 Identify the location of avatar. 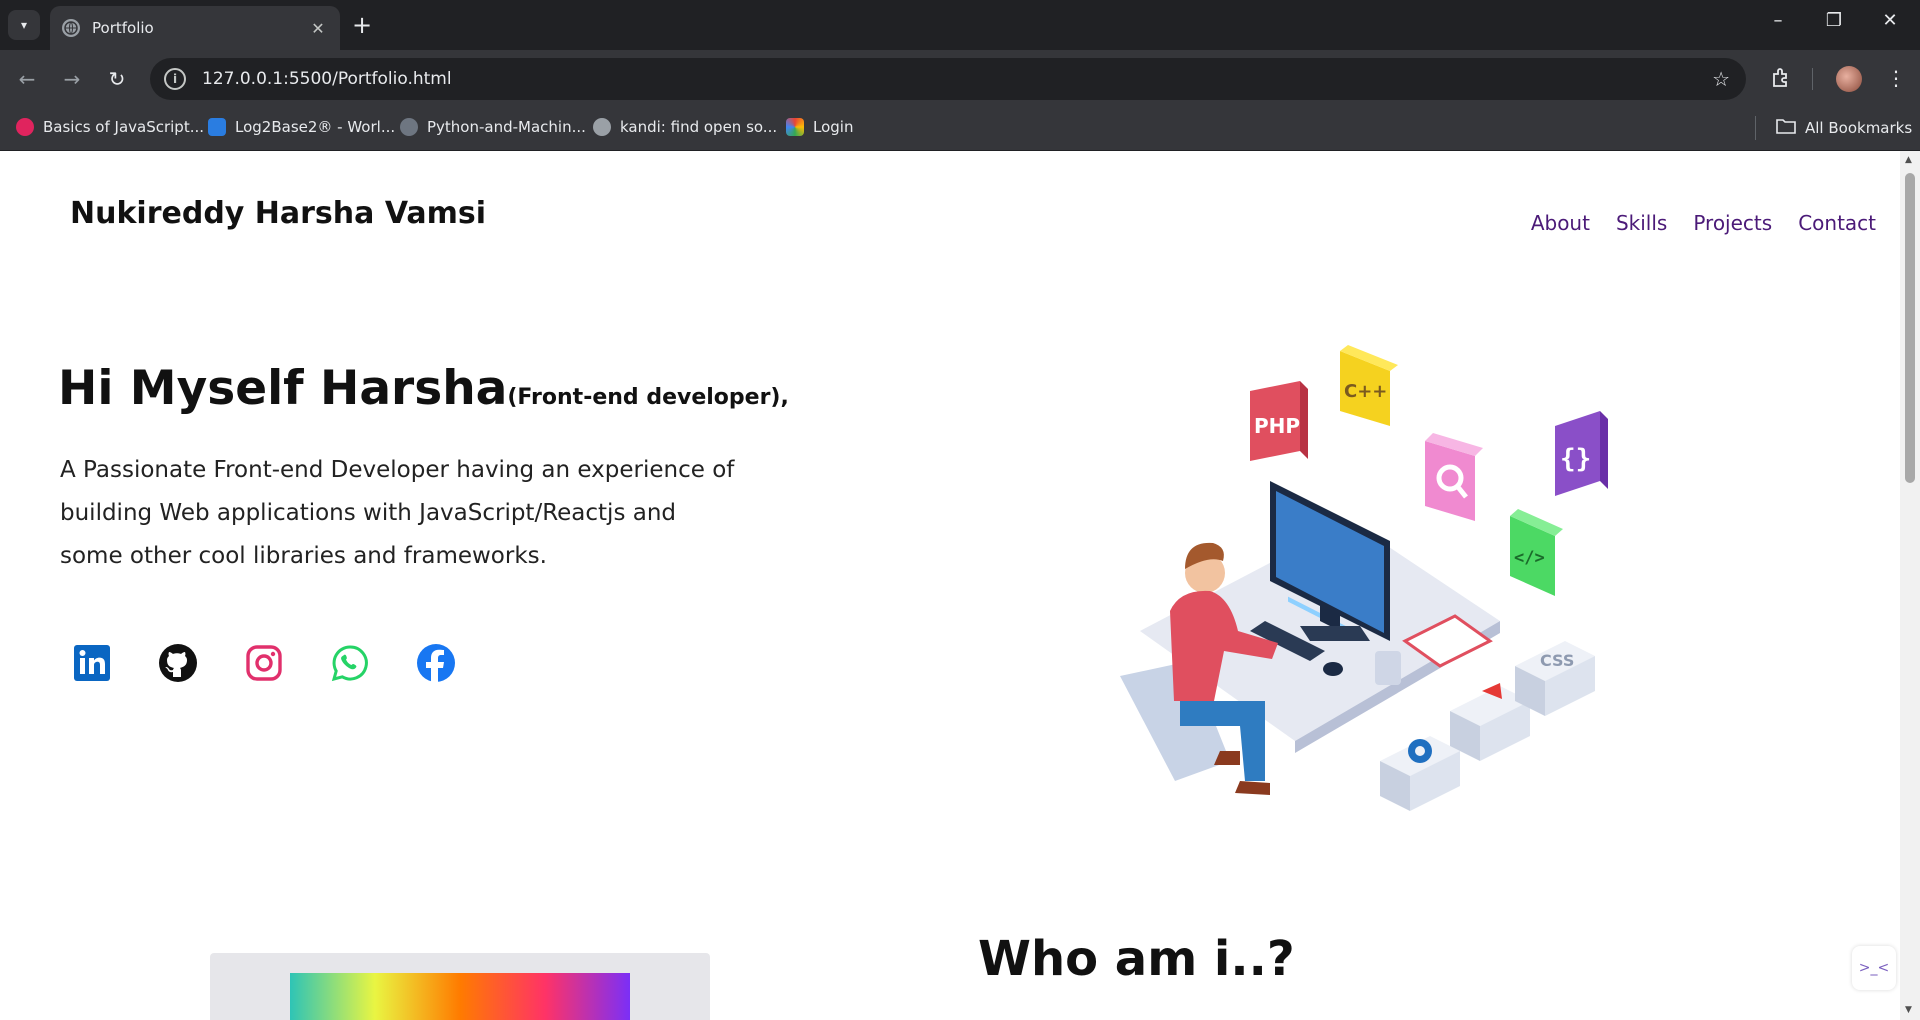
(1849, 79).